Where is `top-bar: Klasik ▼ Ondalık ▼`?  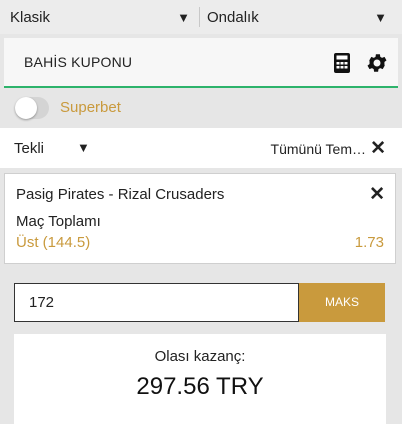 top-bar: Klasik ▼ Ondalık ▼ is located at coordinates (201, 17).